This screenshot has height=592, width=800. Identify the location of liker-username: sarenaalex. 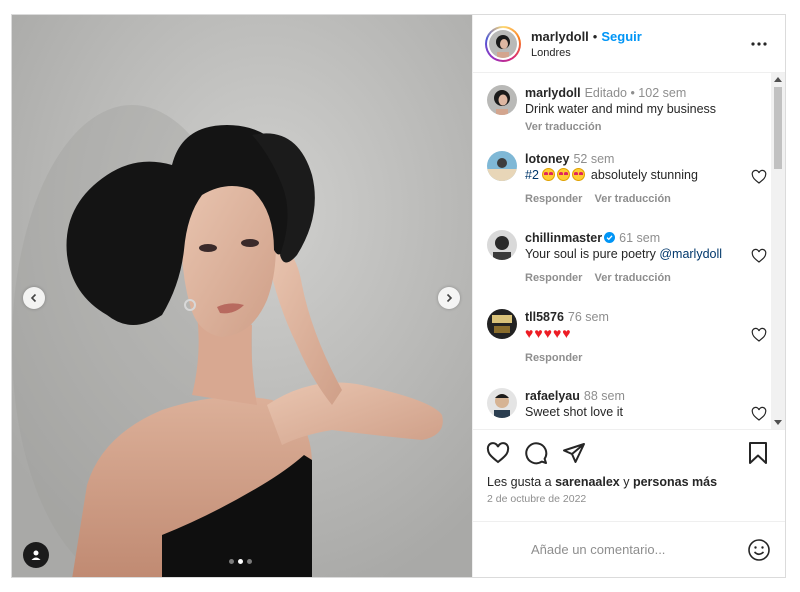
(587, 482).